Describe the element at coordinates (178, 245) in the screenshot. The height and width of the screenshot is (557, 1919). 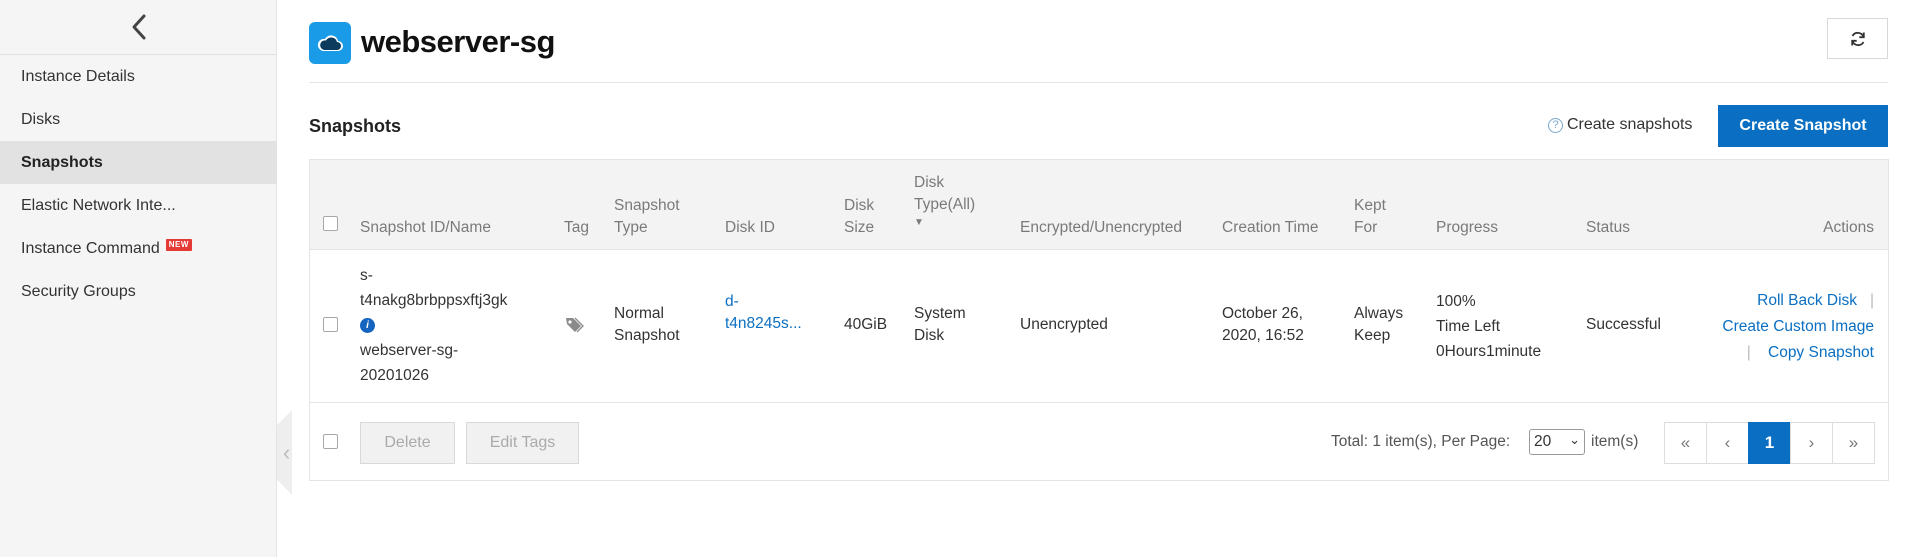
I see `new-badge: NEW` at that location.